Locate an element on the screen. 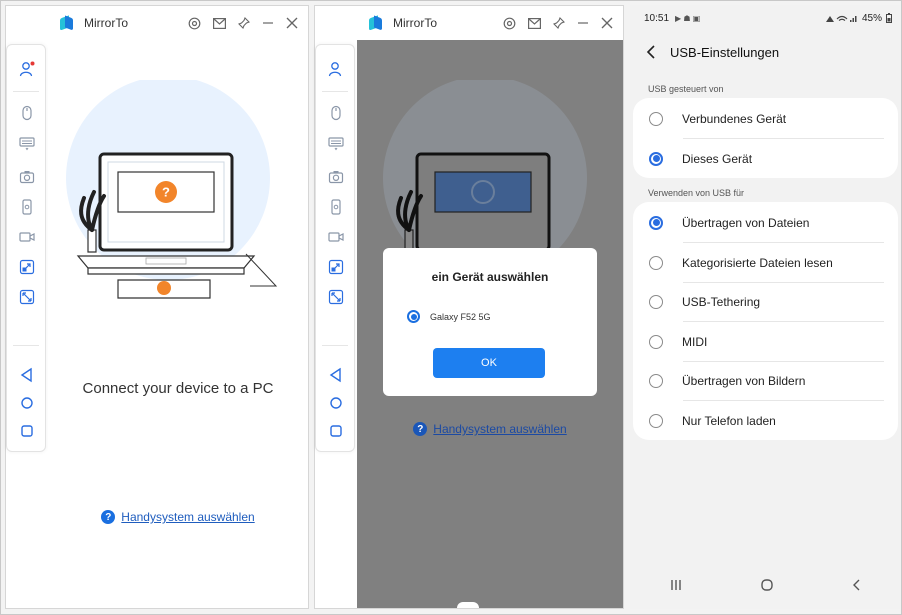  section-label-controlled-by: USB gesteuert von is located at coordinates (686, 89).